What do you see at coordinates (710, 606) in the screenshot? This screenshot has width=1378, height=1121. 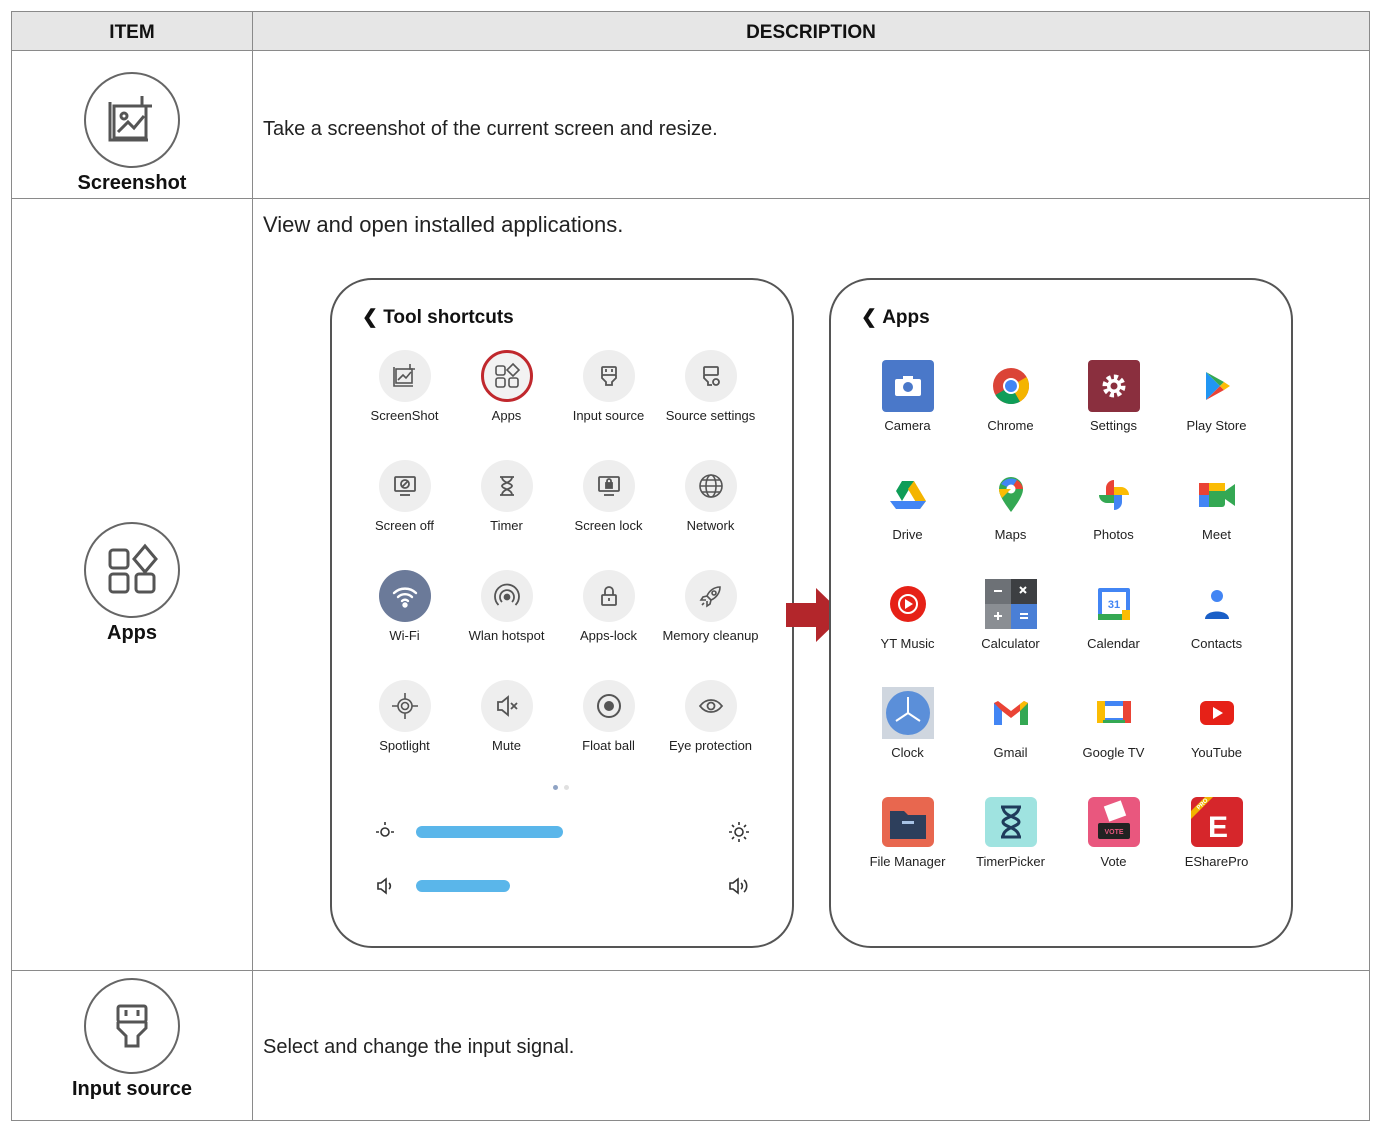 I see `tool-memory-cleanup: Memory cleanup` at bounding box center [710, 606].